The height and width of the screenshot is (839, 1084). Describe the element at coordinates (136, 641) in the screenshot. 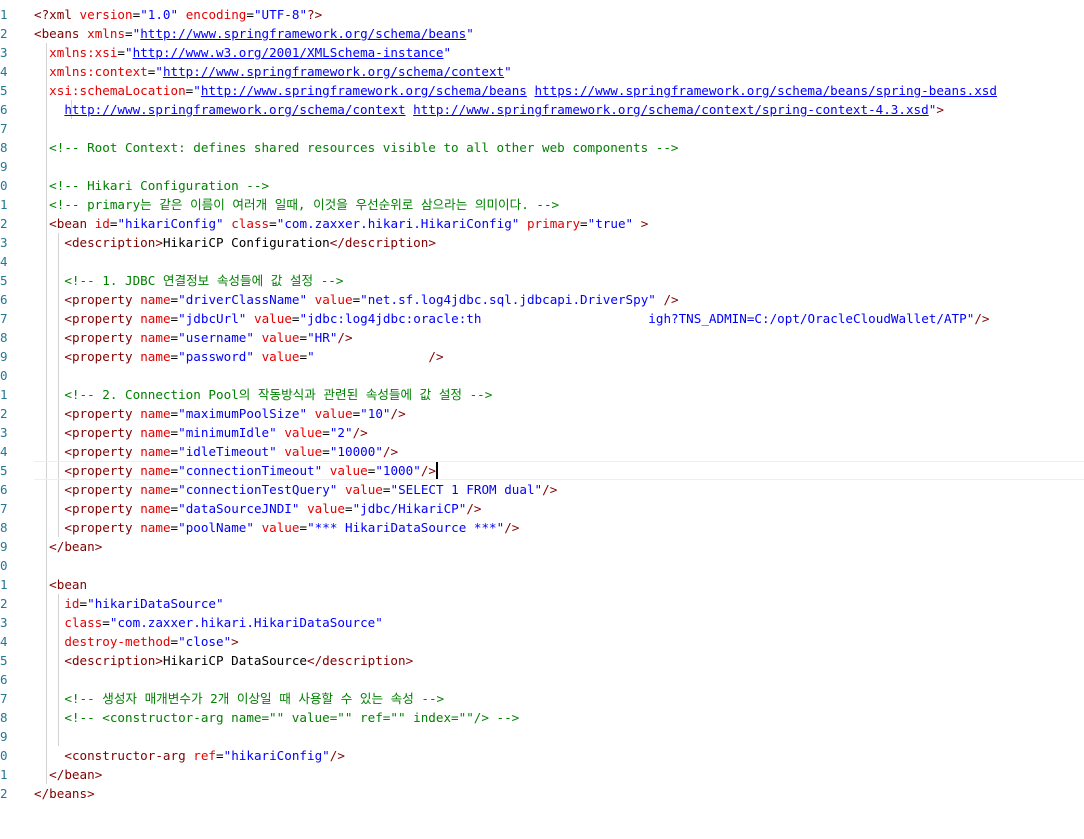

I see `code-line: destroy-method="close">` at that location.